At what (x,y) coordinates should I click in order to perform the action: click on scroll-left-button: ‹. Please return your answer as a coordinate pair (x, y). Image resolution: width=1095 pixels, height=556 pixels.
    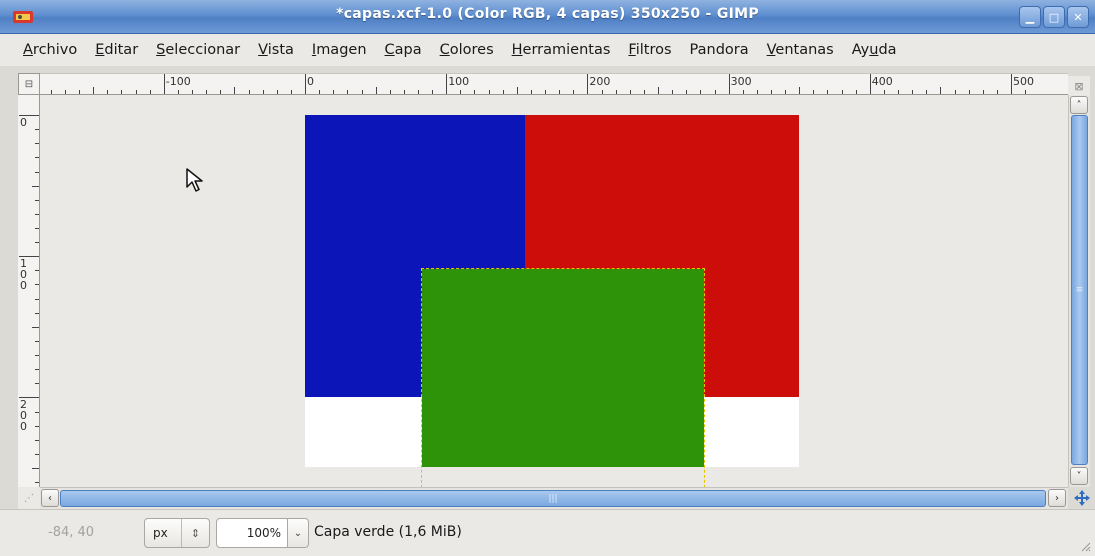
    Looking at the image, I should click on (50, 498).